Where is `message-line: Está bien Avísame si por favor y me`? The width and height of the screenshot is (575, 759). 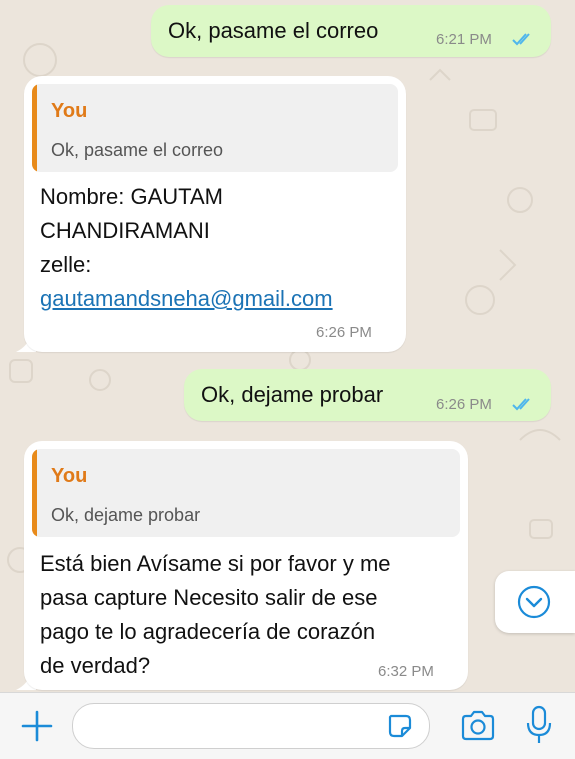 message-line: Está bien Avísame si por favor y me is located at coordinates (215, 563).